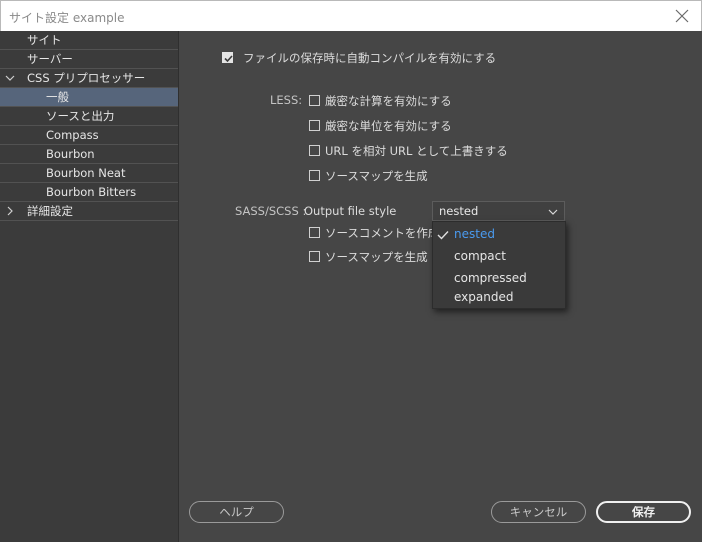 The height and width of the screenshot is (542, 702). I want to click on sidebar-item-bourbon-bitters: Bourbon Bitters, so click(89, 192).